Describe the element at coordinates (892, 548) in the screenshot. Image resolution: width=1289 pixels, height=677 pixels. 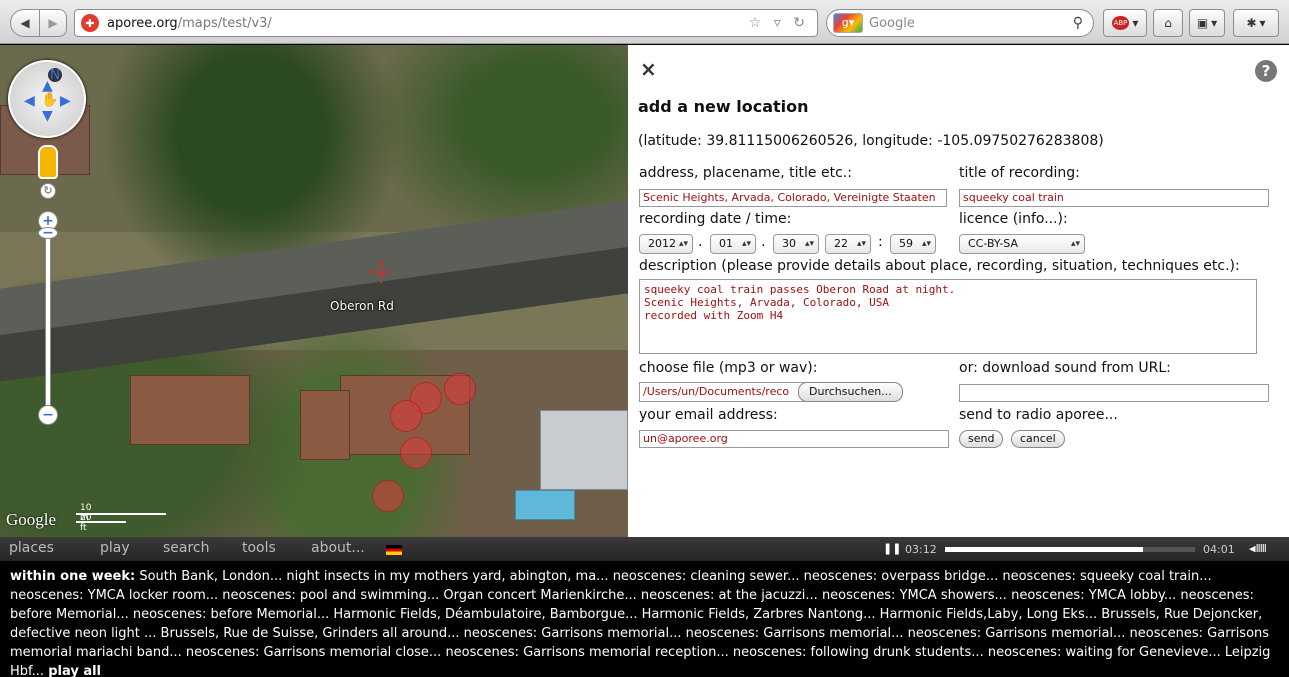
I see `pause-icon: ❚❚` at that location.